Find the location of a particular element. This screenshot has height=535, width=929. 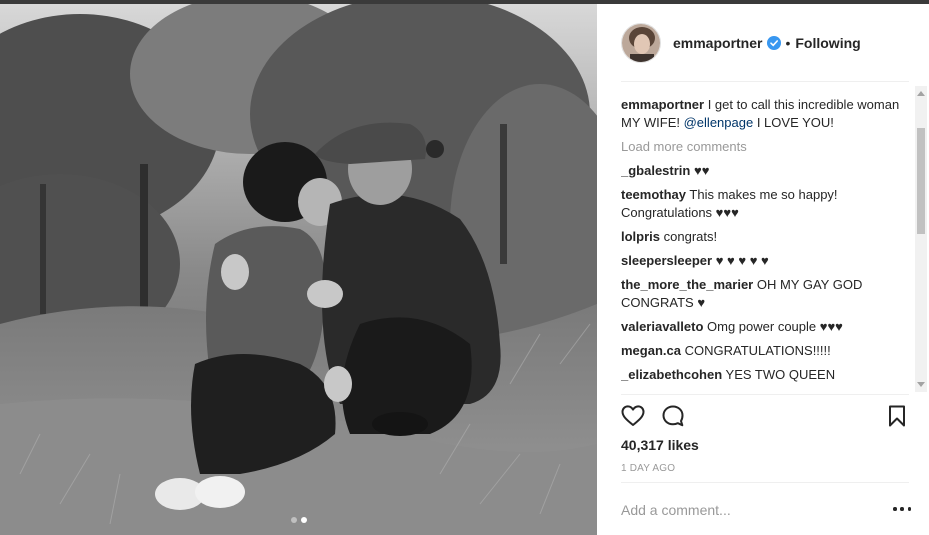

scroll-up-arrow-icon is located at coordinates (921, 93).